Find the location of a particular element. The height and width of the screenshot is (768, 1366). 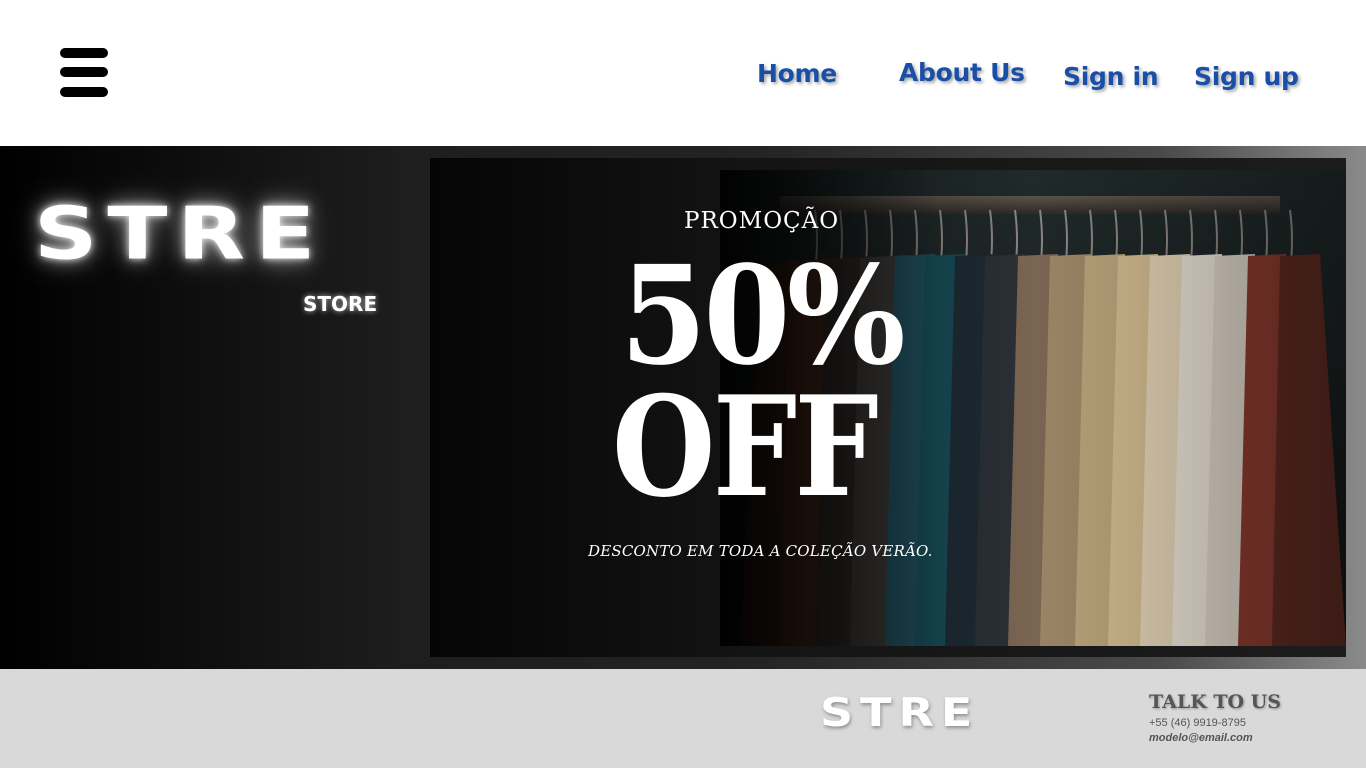

contact-title: TALK TO US is located at coordinates (1215, 702).